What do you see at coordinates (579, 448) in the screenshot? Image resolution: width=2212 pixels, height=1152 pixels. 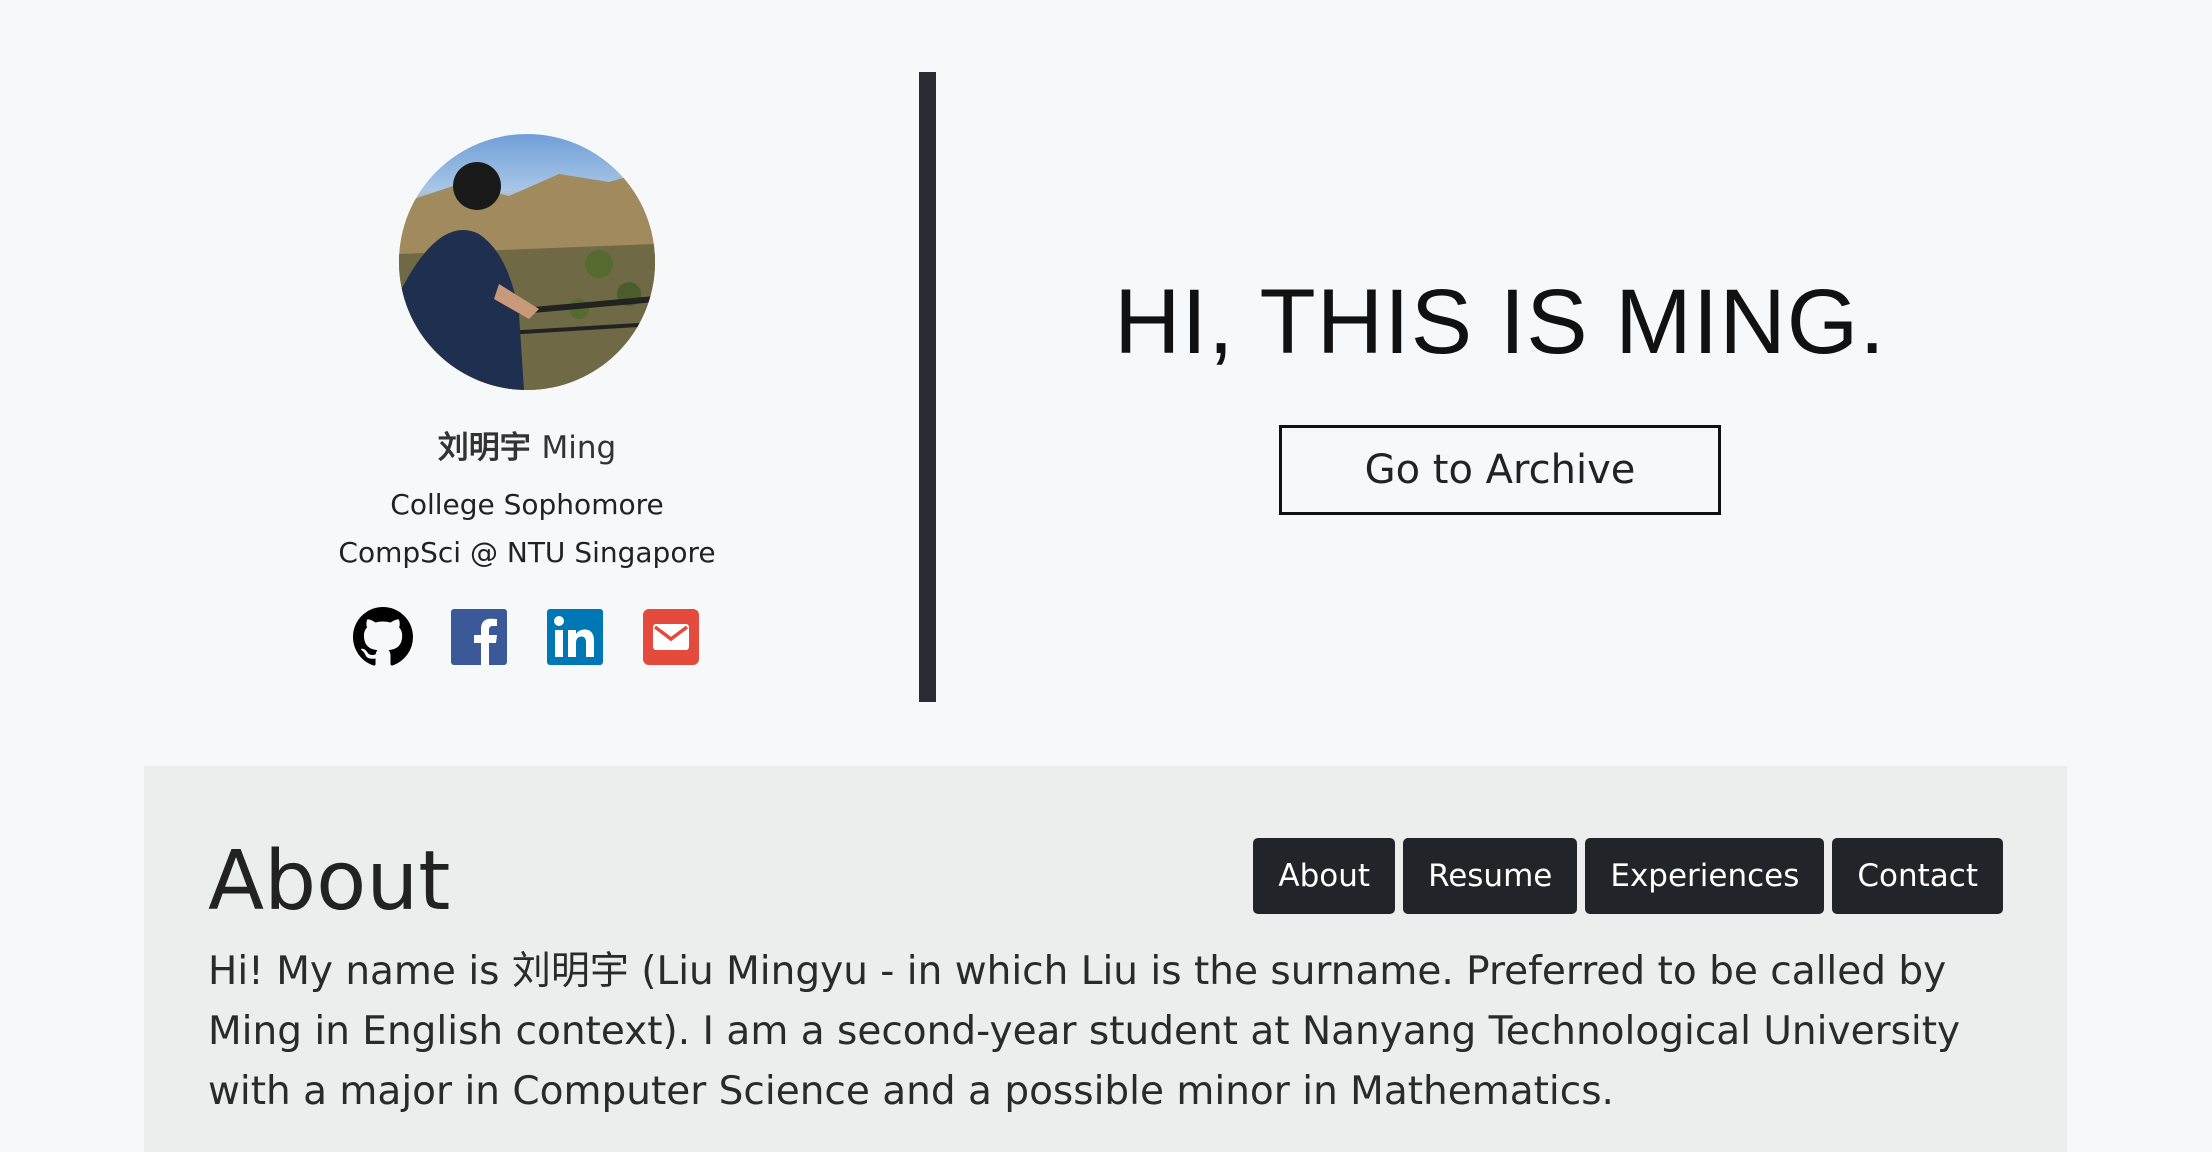 I see `profile-name-en: Ming` at bounding box center [579, 448].